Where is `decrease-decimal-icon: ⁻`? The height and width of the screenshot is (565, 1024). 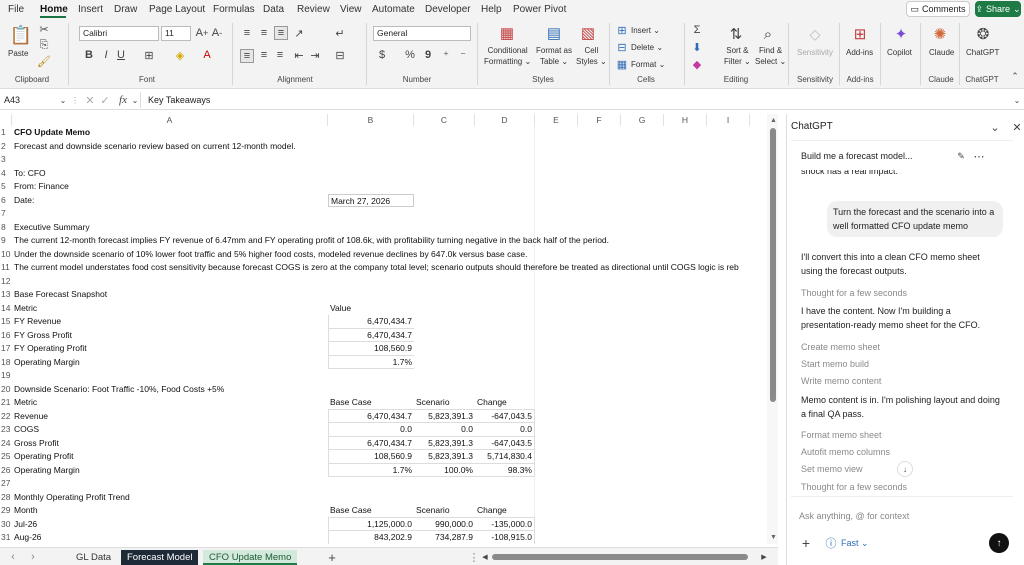 decrease-decimal-icon: ⁻ is located at coordinates (463, 55).